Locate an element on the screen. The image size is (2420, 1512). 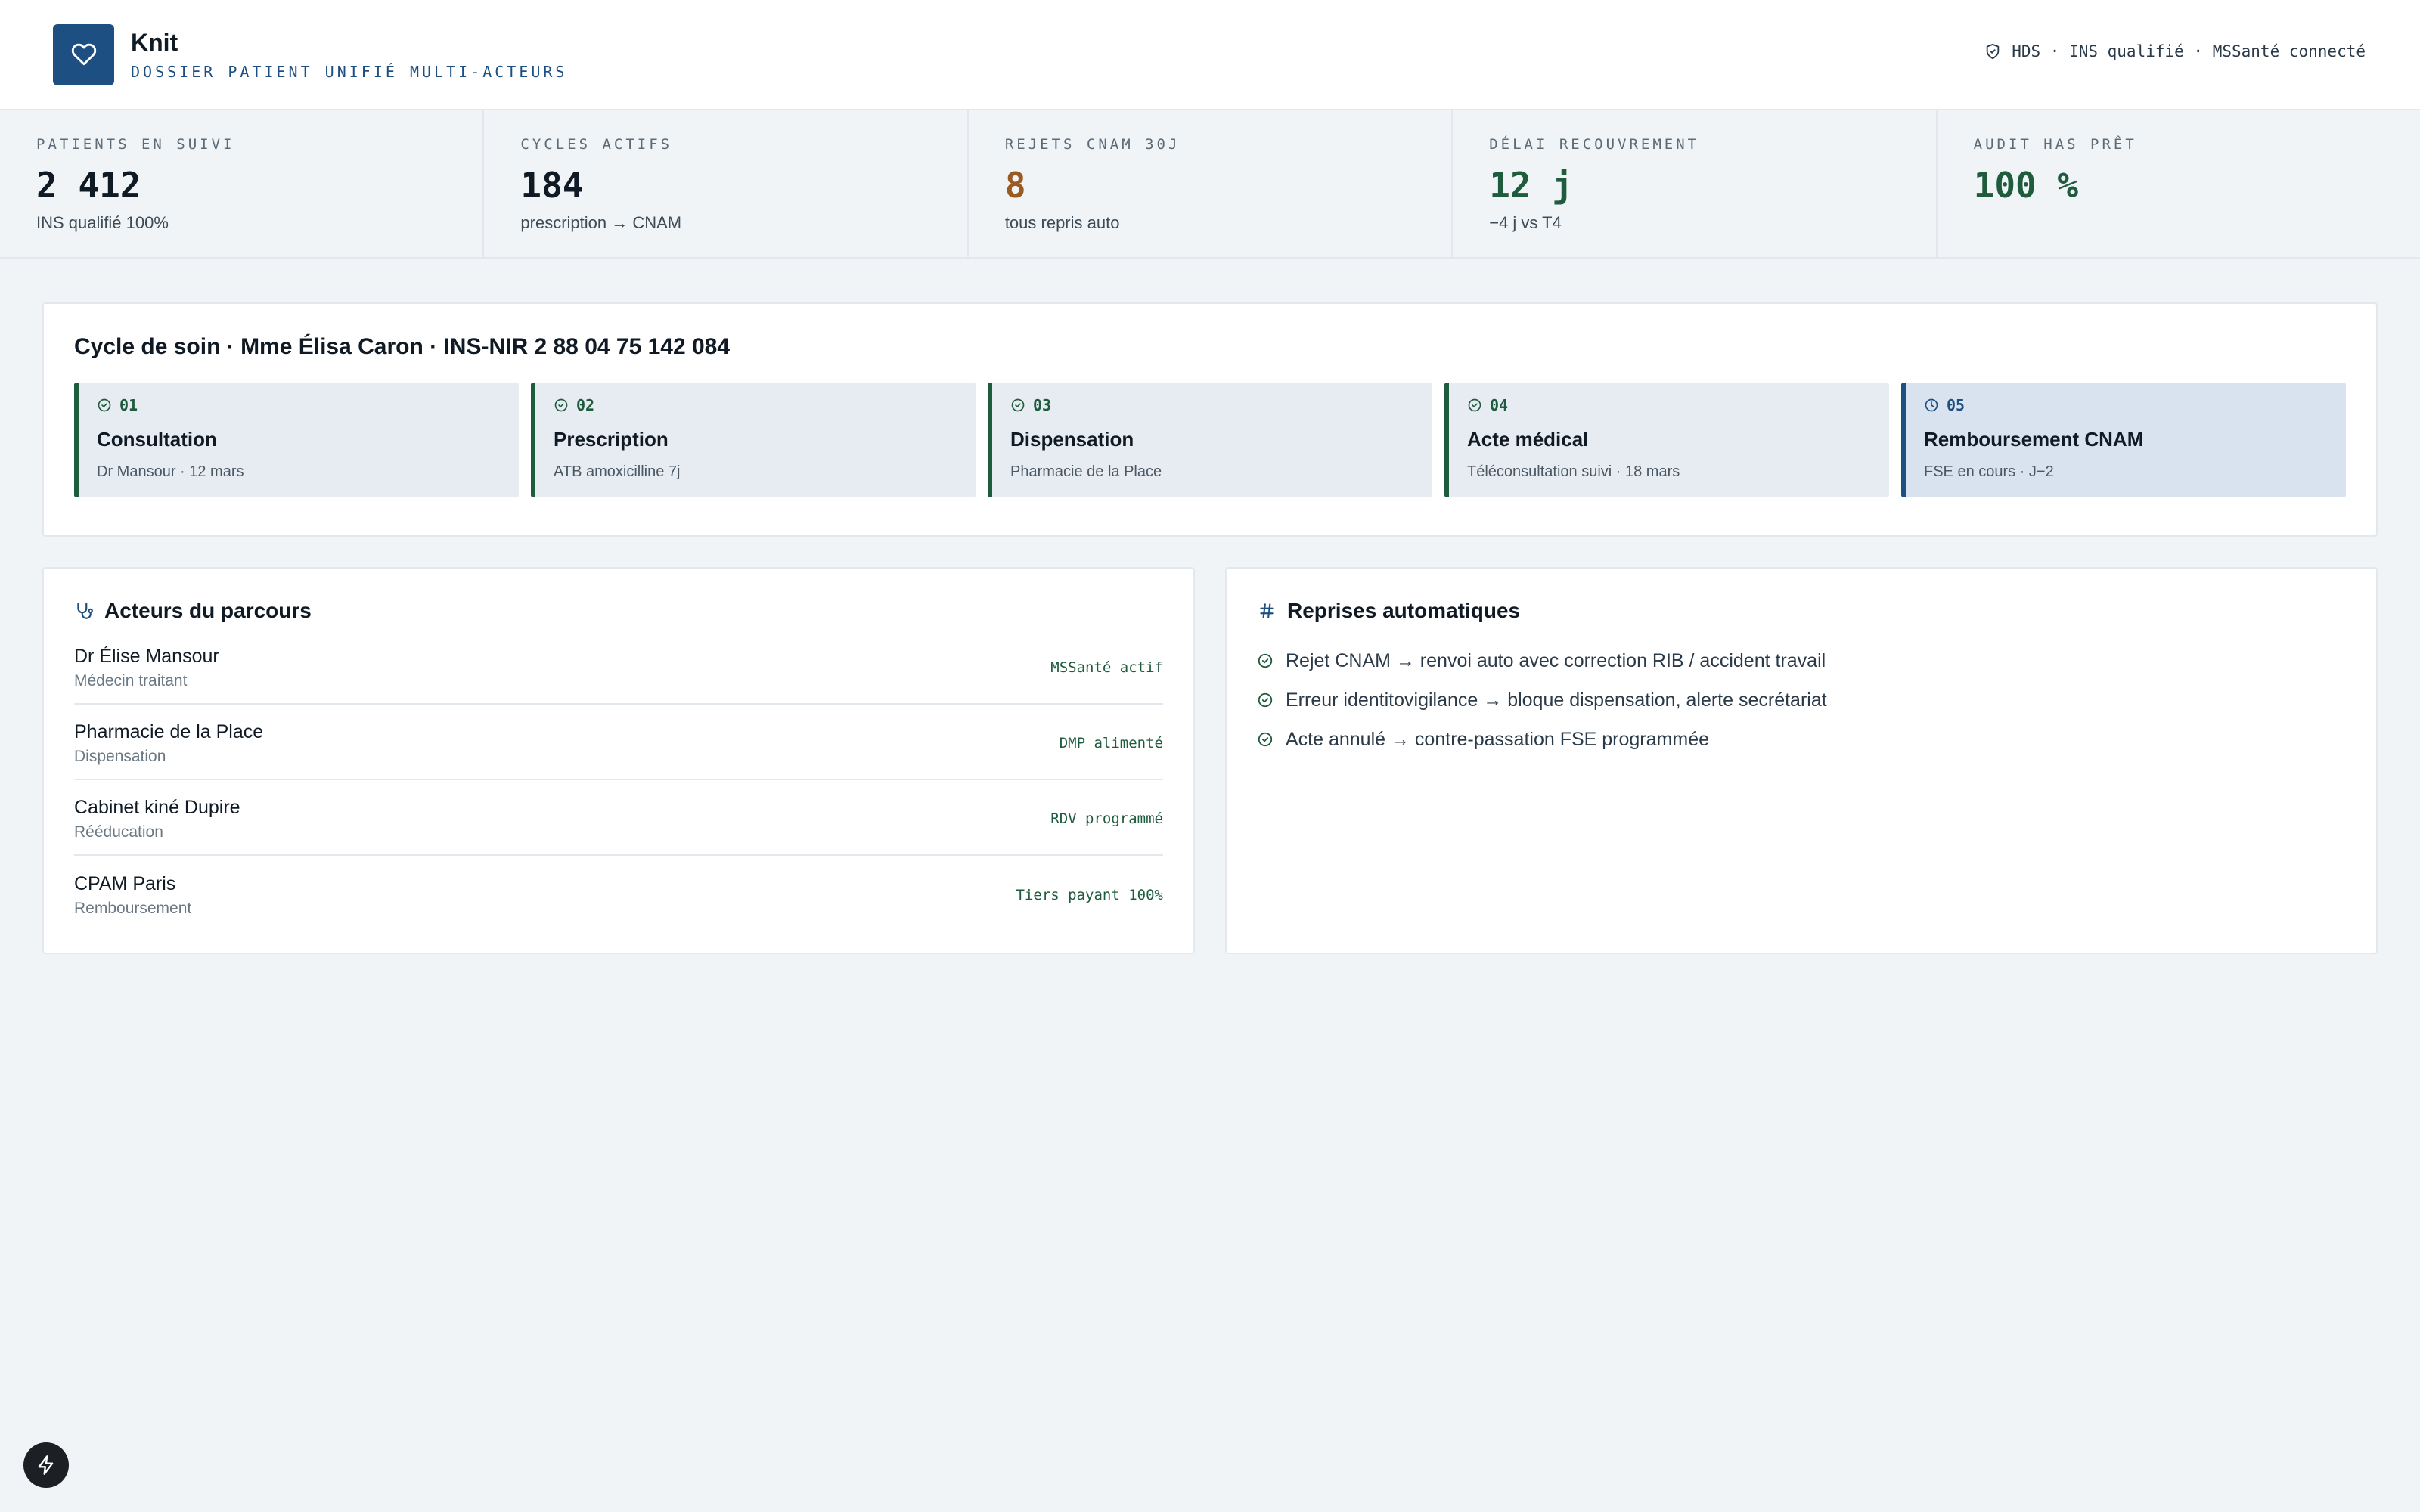
step-number-text: 05 is located at coordinates (1956, 405).